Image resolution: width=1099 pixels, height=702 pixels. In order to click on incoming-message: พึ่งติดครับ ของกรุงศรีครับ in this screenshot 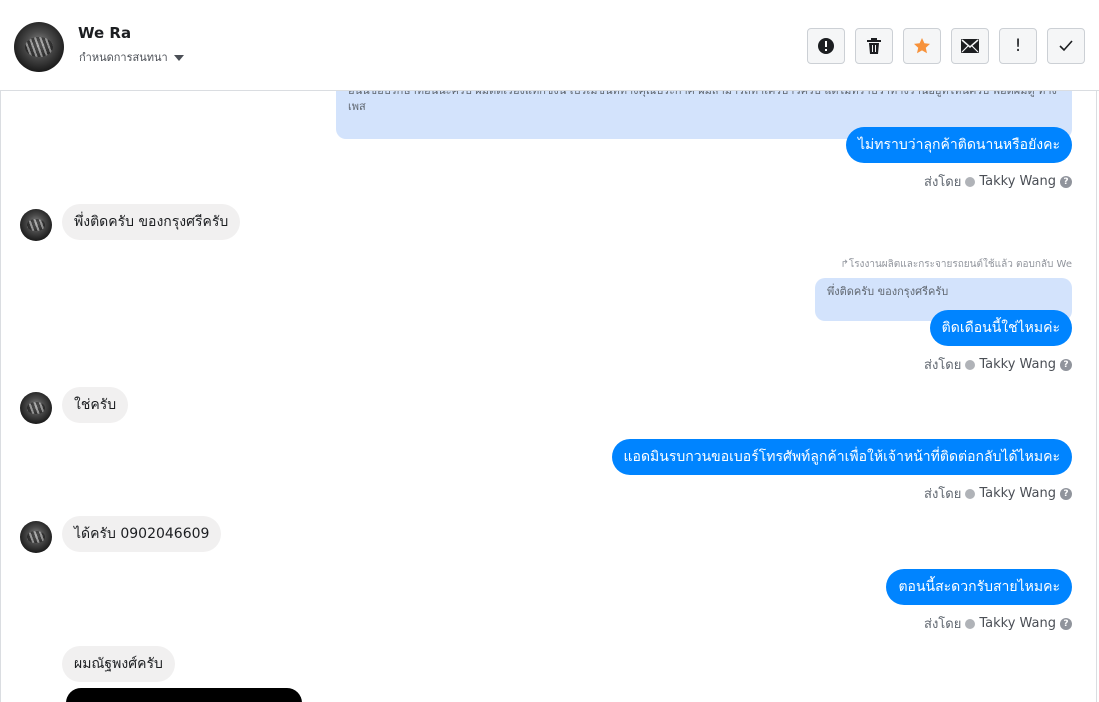, I will do `click(151, 222)`.